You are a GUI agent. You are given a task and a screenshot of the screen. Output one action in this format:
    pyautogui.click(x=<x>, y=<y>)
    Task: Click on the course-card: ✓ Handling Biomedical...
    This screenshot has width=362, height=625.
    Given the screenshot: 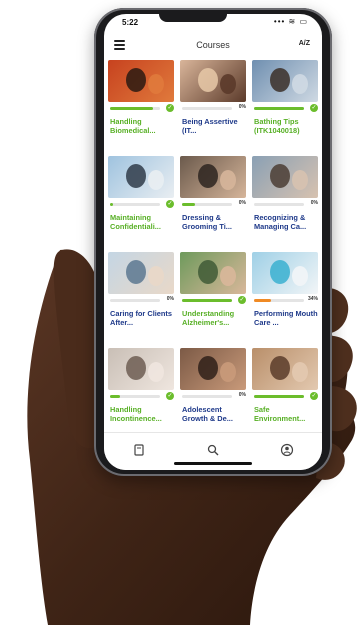 What is the action you would take?
    pyautogui.click(x=141, y=106)
    